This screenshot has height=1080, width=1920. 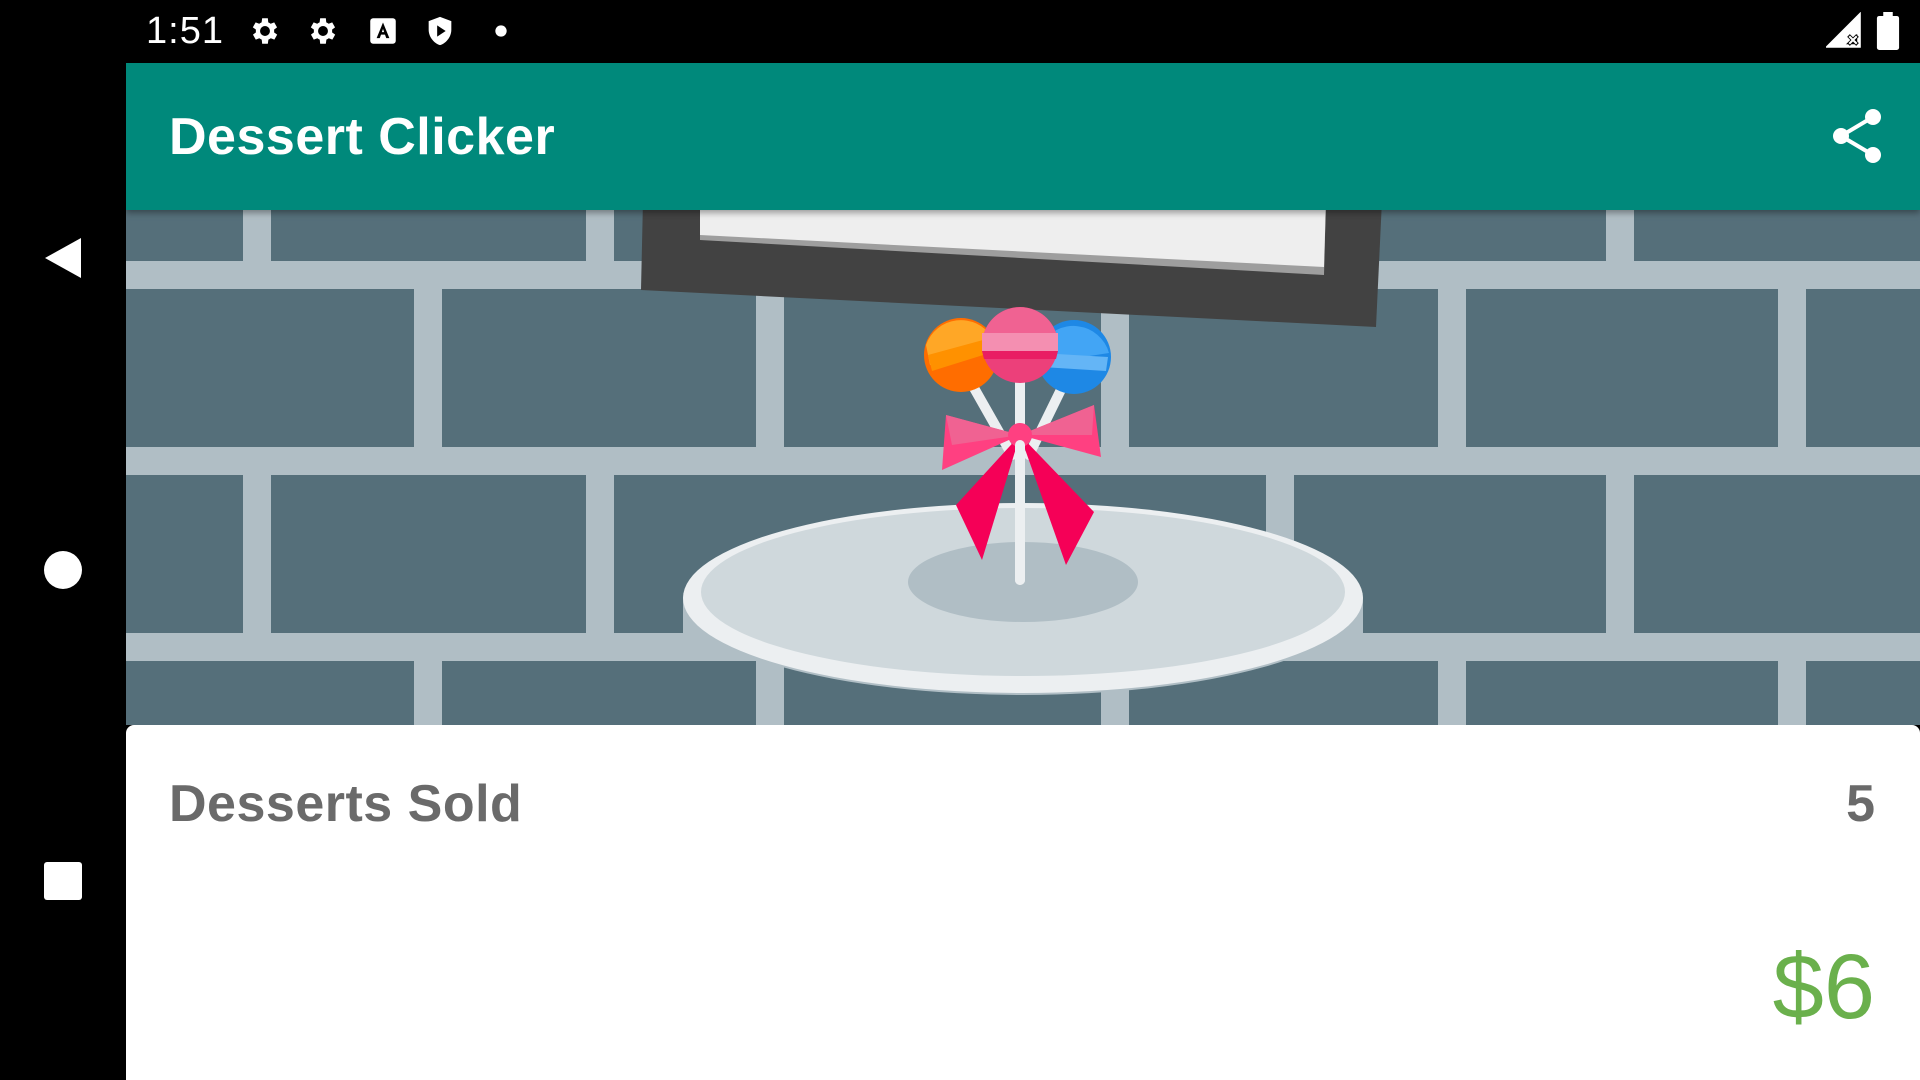 What do you see at coordinates (1823, 987) in the screenshot?
I see `revenue-amount: $6` at bounding box center [1823, 987].